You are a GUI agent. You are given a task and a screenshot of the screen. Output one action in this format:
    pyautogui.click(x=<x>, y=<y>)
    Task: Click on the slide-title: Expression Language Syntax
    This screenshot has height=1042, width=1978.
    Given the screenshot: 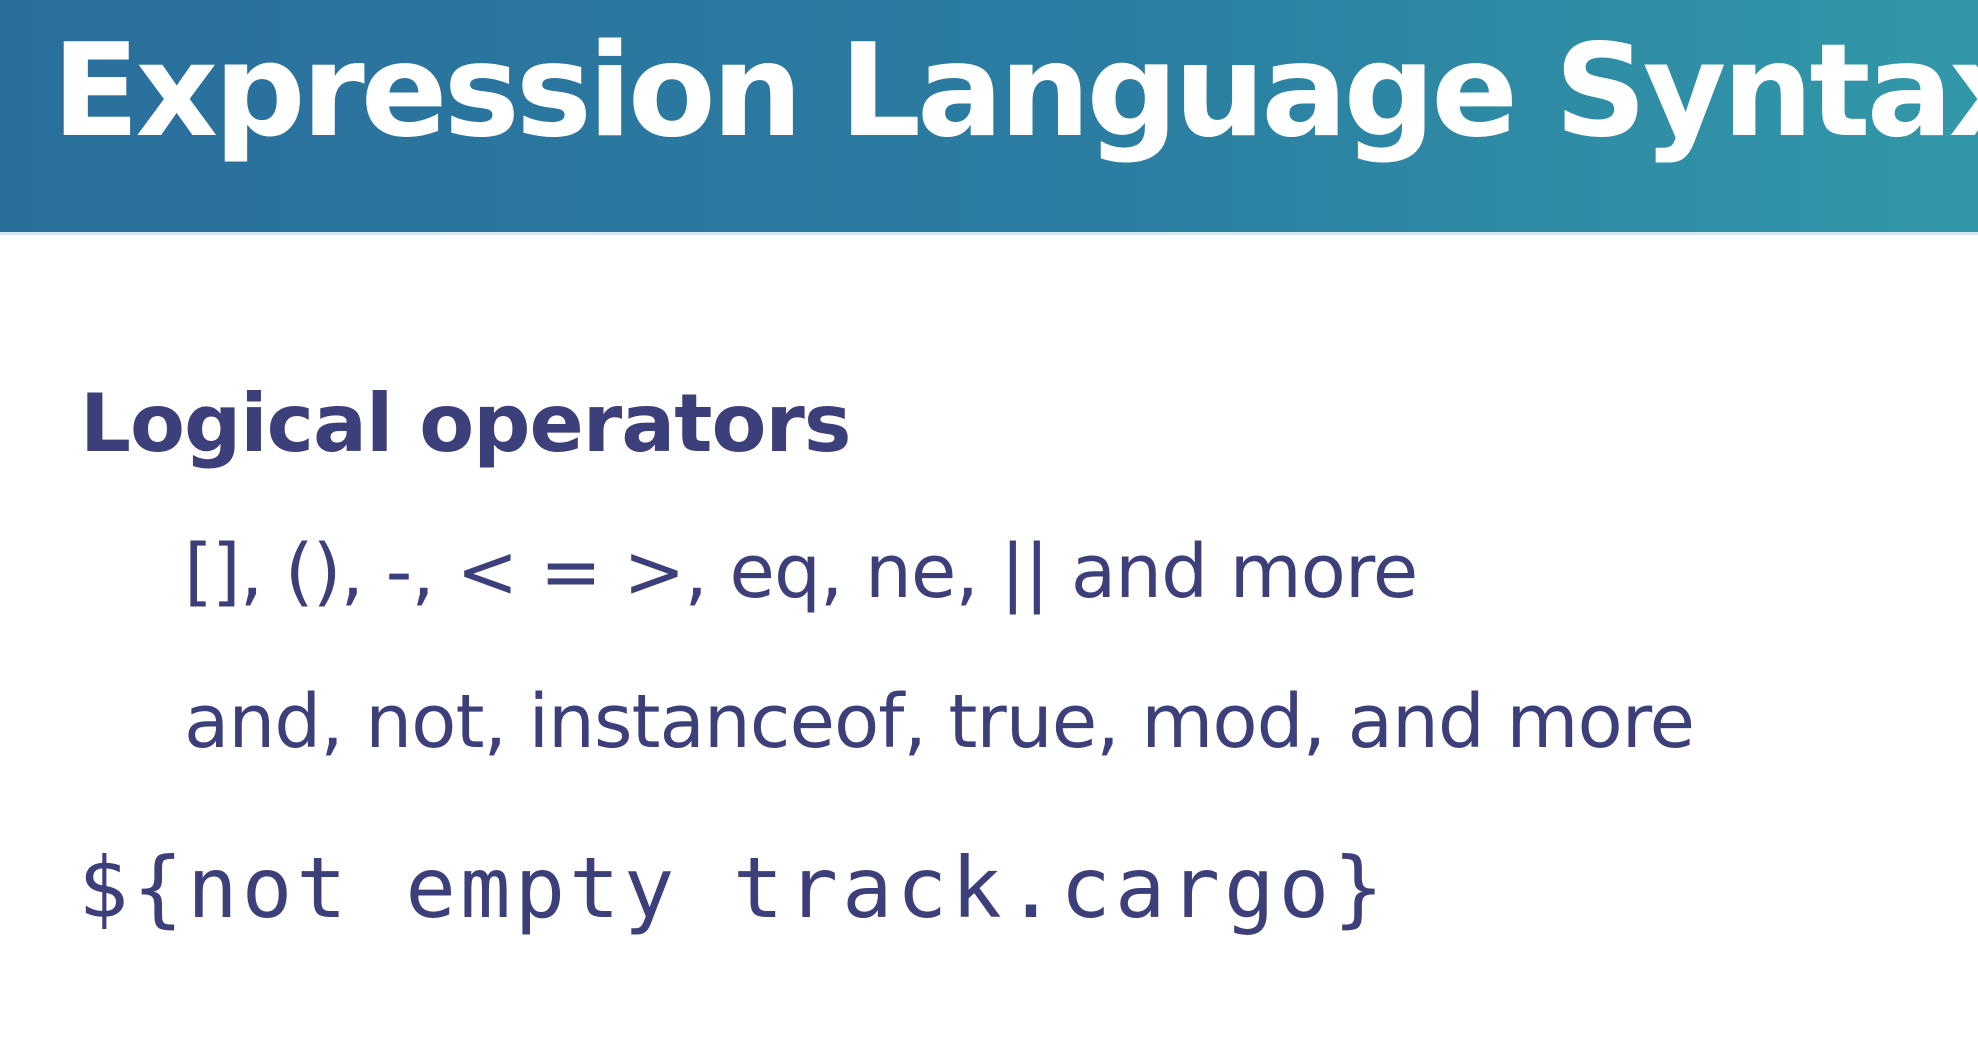 What is the action you would take?
    pyautogui.click(x=1015, y=91)
    